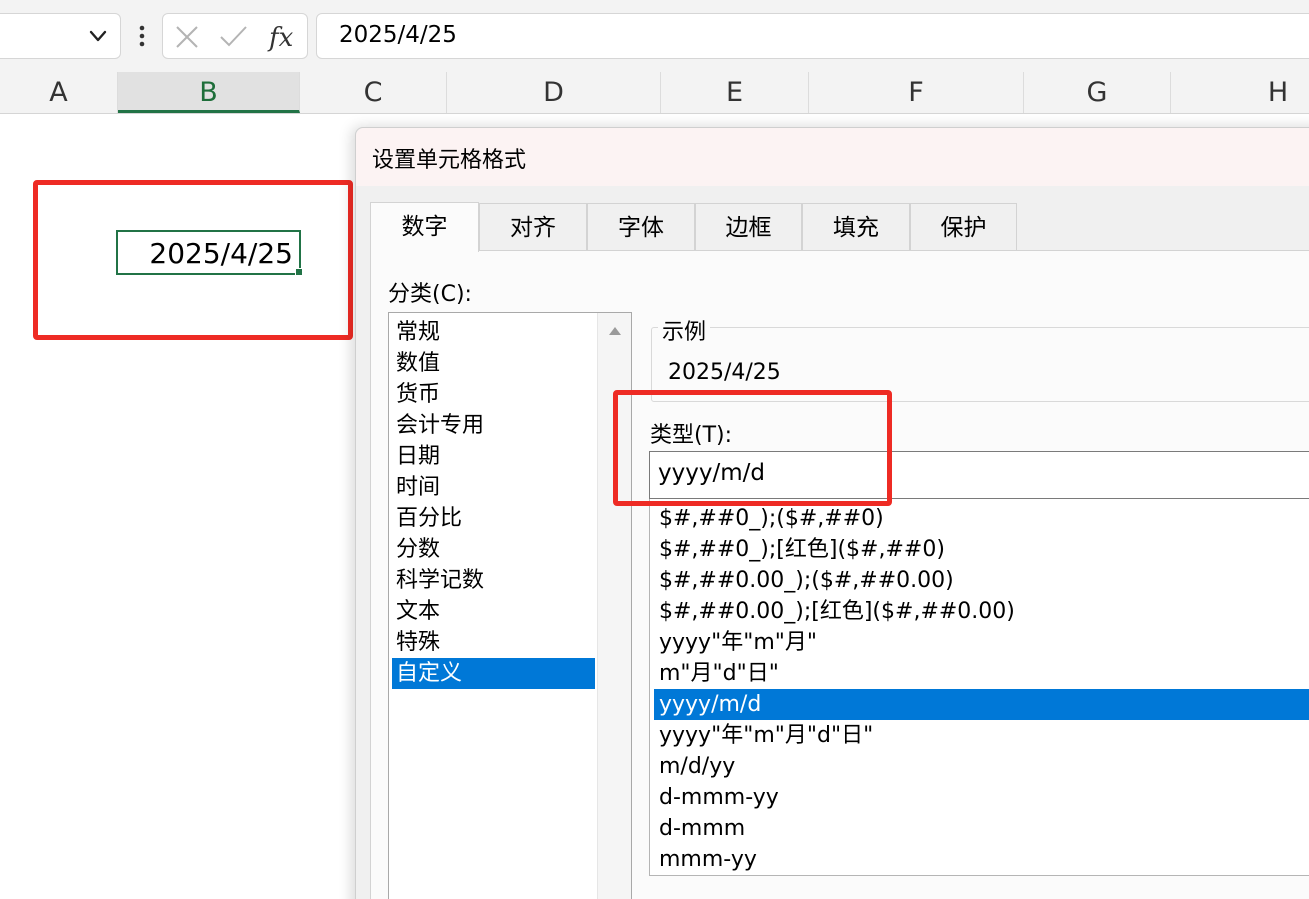 This screenshot has width=1309, height=899. What do you see at coordinates (963, 227) in the screenshot?
I see `tab-protection: 保护` at bounding box center [963, 227].